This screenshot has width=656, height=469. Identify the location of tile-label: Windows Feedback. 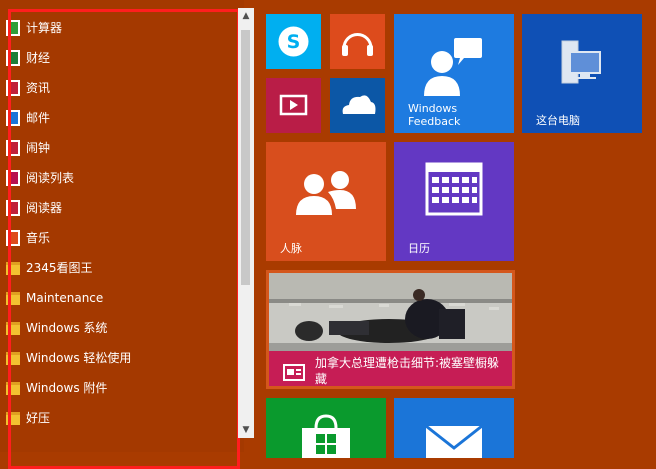
(434, 115).